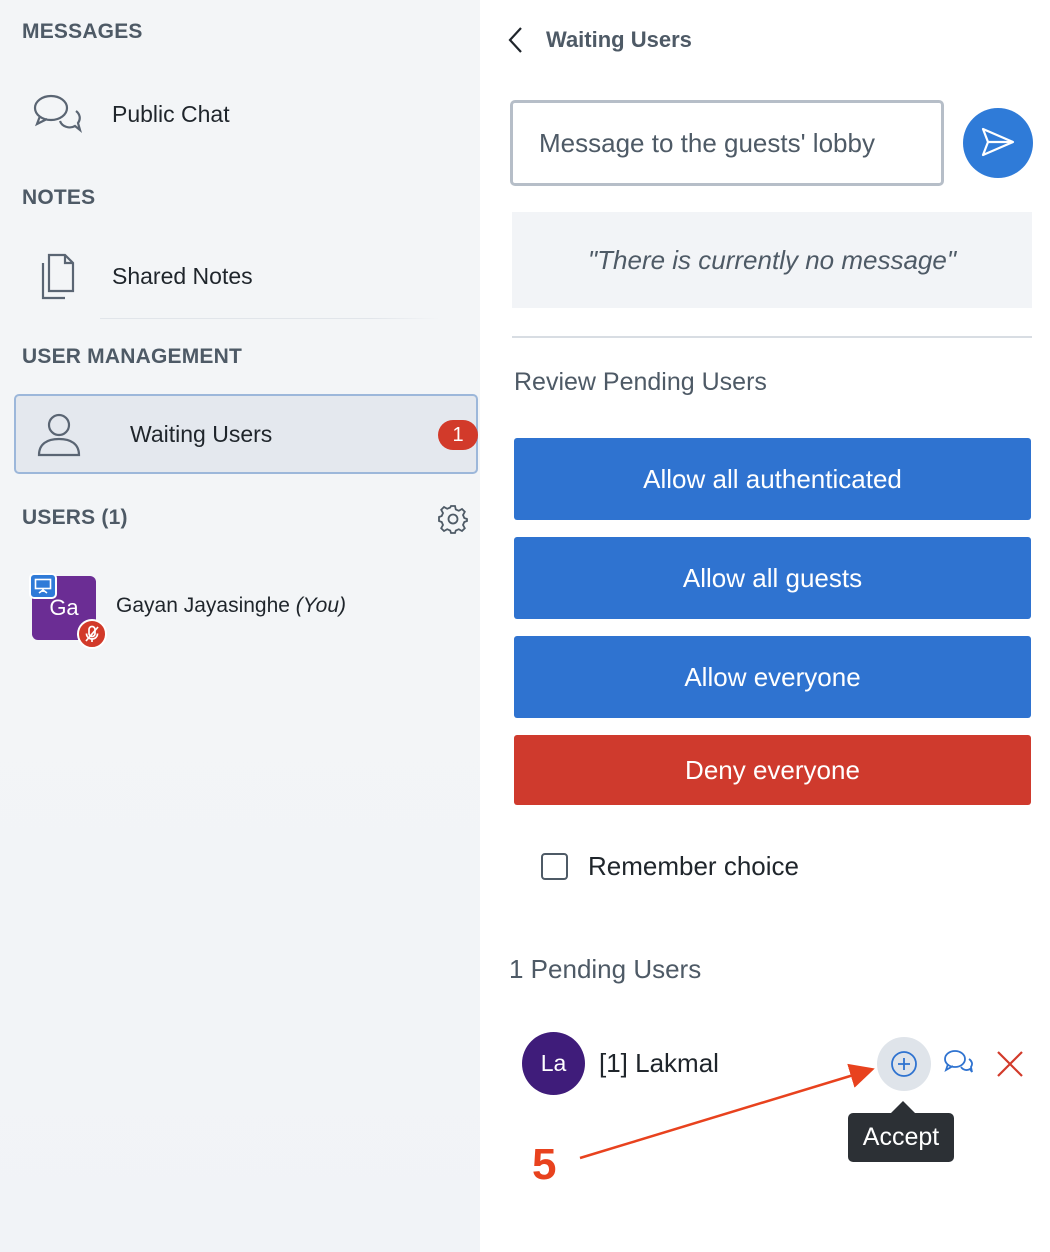  Describe the element at coordinates (544, 1164) in the screenshot. I see `annotation-step-number: 5` at that location.